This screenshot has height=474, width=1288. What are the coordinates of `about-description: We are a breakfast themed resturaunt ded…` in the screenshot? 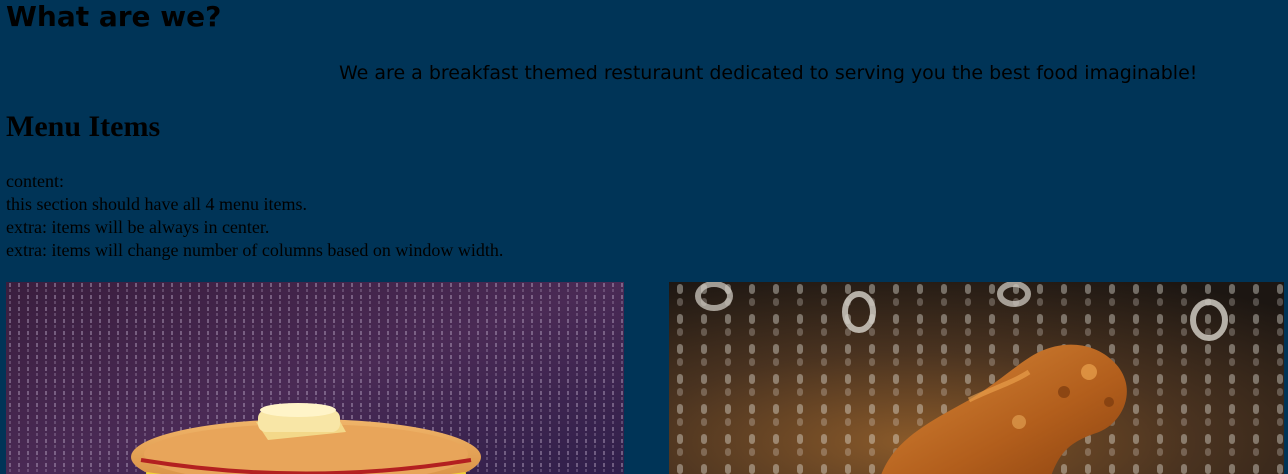 It's located at (768, 73).